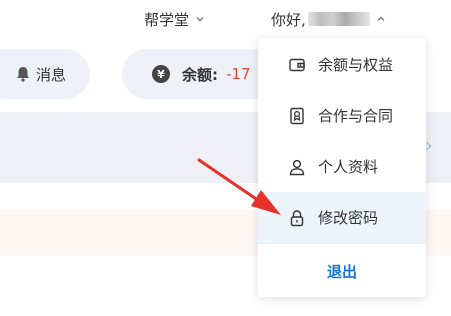  I want to click on user-account-menu: 你好,, so click(328, 19).